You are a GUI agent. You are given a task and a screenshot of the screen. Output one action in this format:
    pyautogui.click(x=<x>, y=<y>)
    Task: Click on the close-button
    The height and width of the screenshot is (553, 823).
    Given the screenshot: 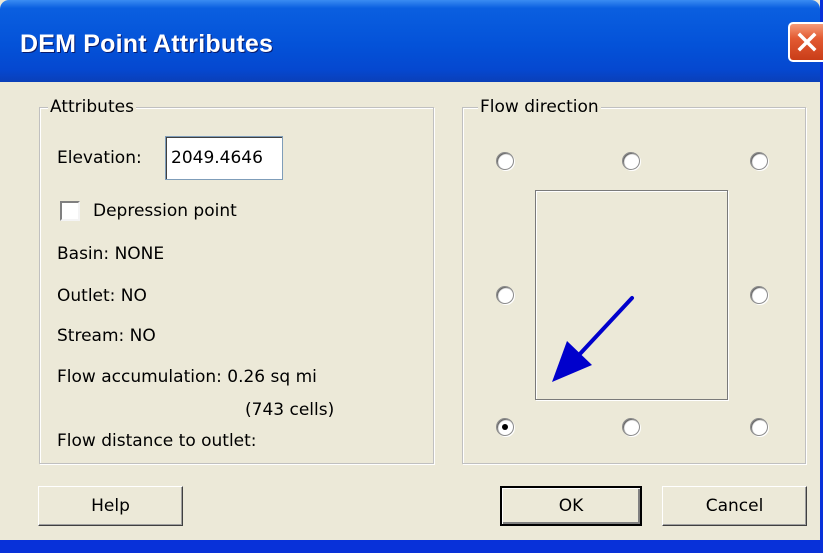 What is the action you would take?
    pyautogui.click(x=805, y=42)
    